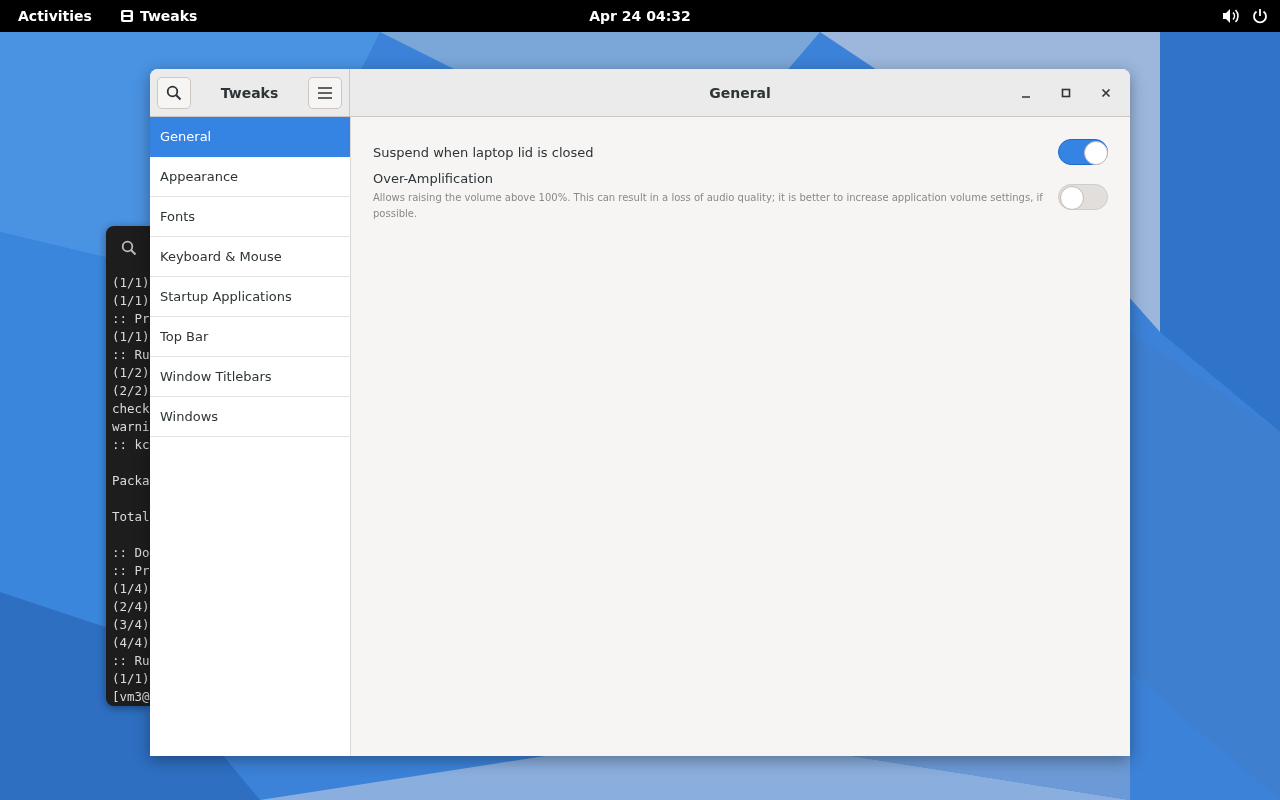 Image resolution: width=1280 pixels, height=800 pixels. Describe the element at coordinates (131, 409) in the screenshot. I see `terminal-line: check` at that location.